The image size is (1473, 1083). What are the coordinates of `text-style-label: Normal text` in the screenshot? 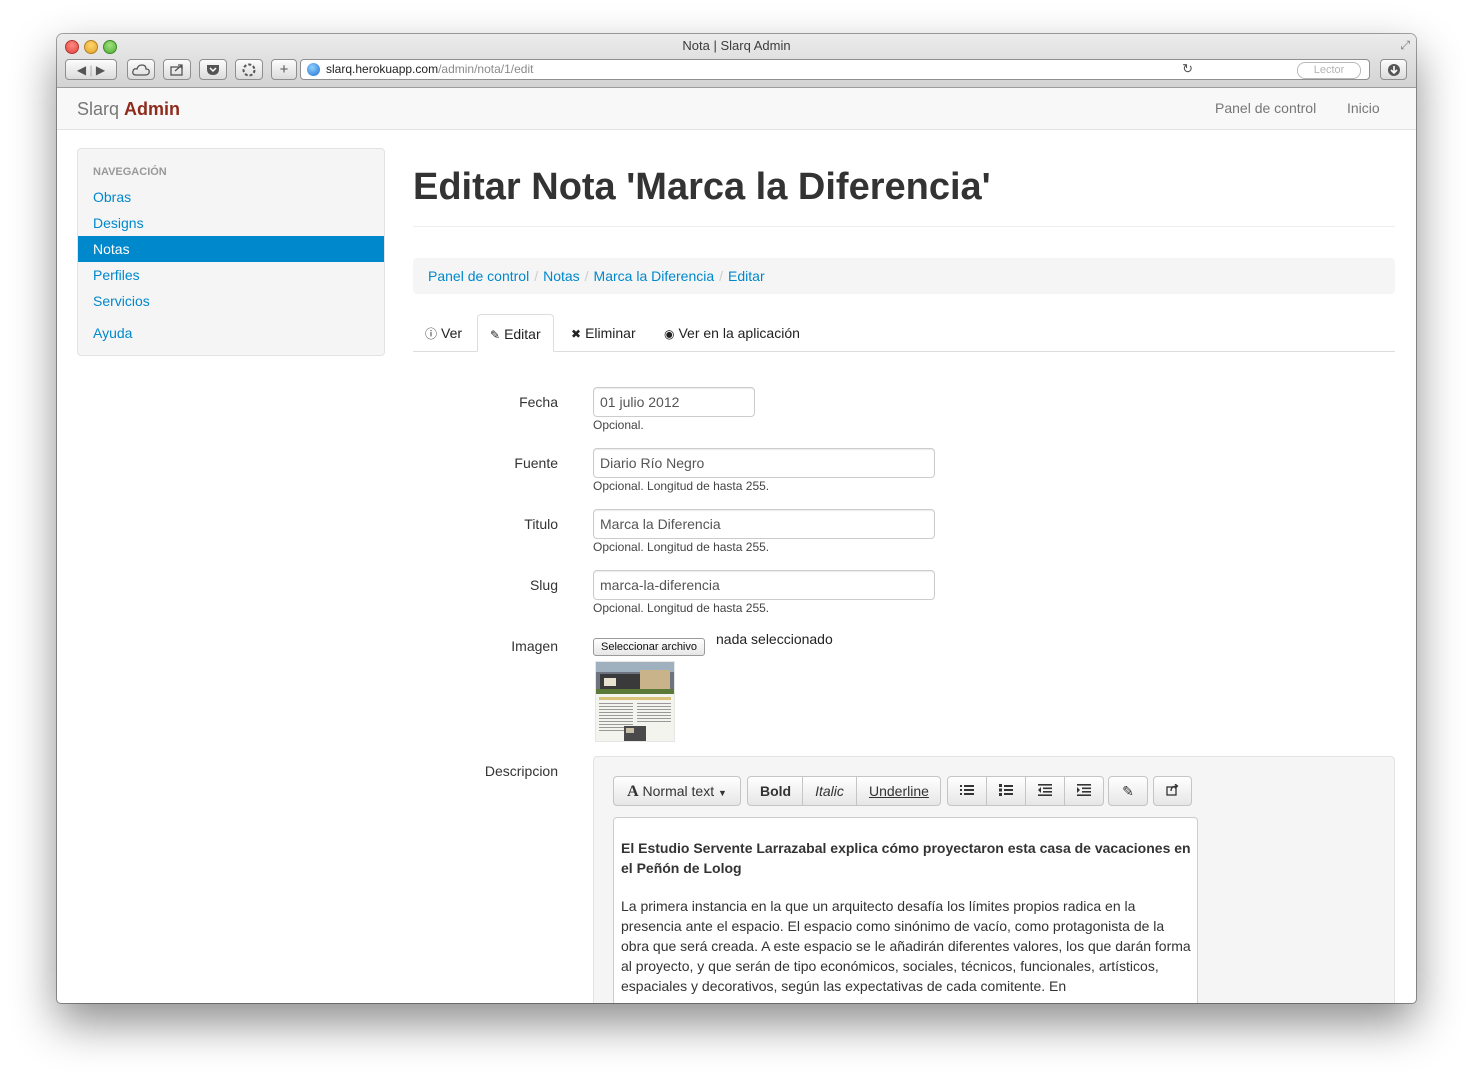 It's located at (678, 791).